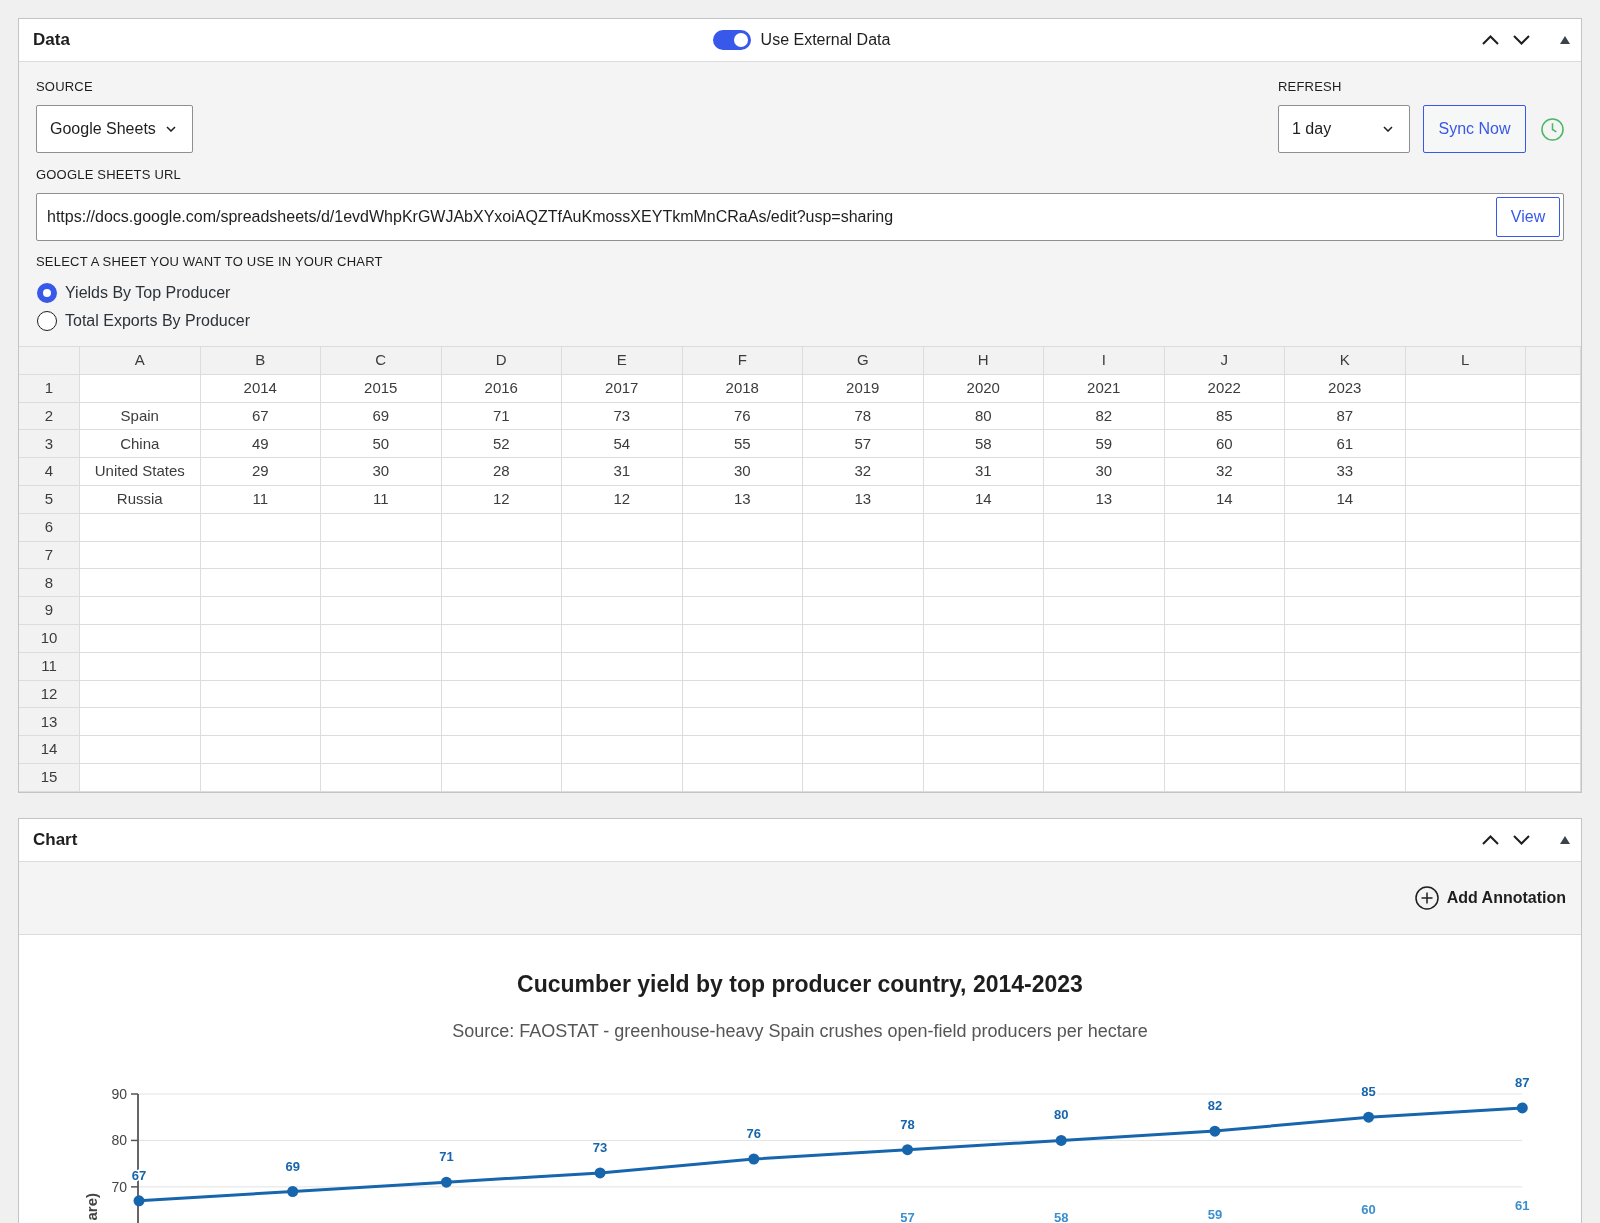 The width and height of the screenshot is (1600, 1223). Describe the element at coordinates (983, 444) in the screenshot. I see `table-cell: 58` at that location.